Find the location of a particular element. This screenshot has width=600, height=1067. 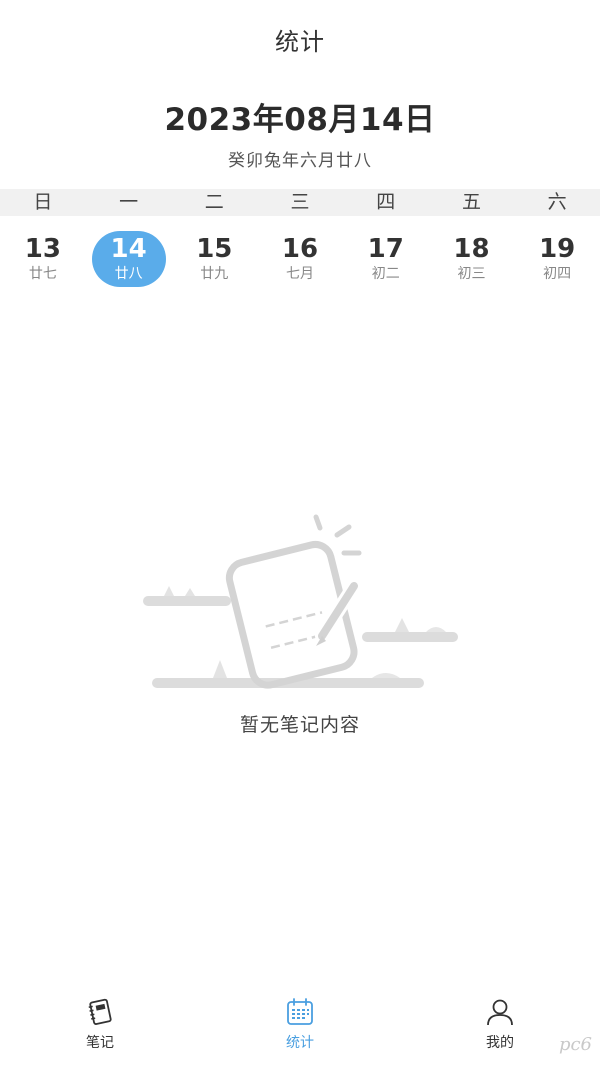

weekday-sun: 日 is located at coordinates (43, 202).